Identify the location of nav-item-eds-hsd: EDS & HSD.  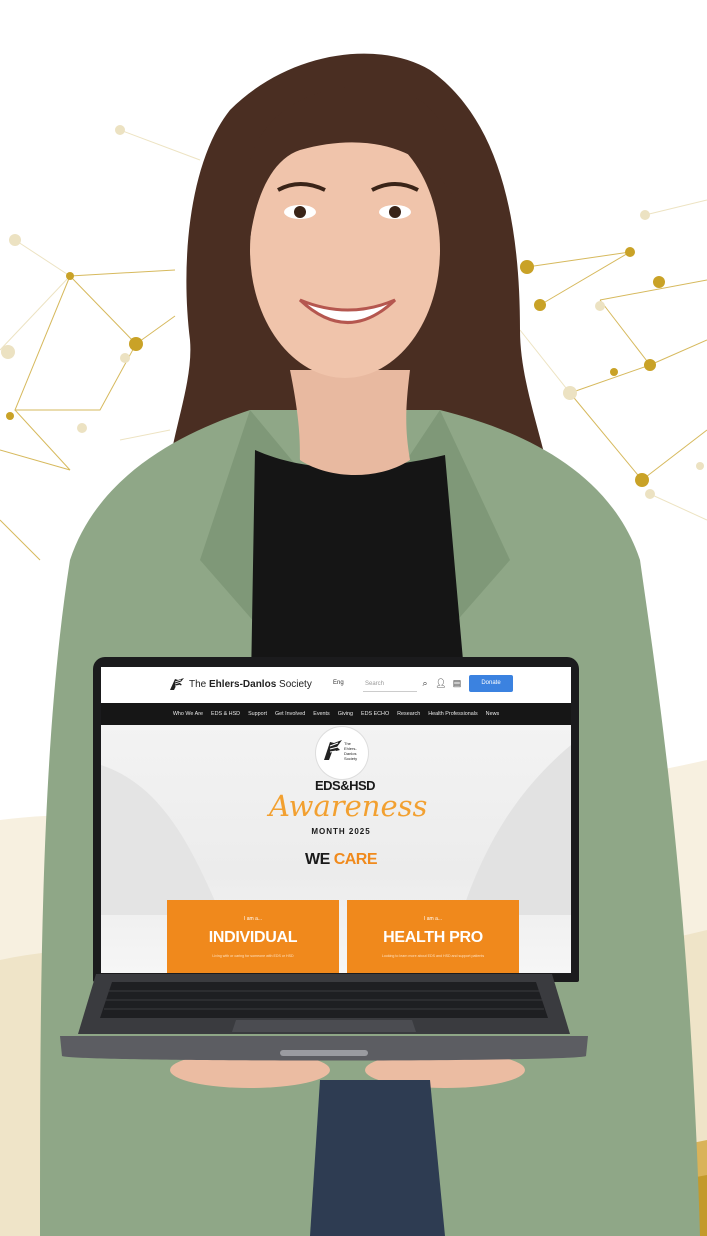
(225, 714).